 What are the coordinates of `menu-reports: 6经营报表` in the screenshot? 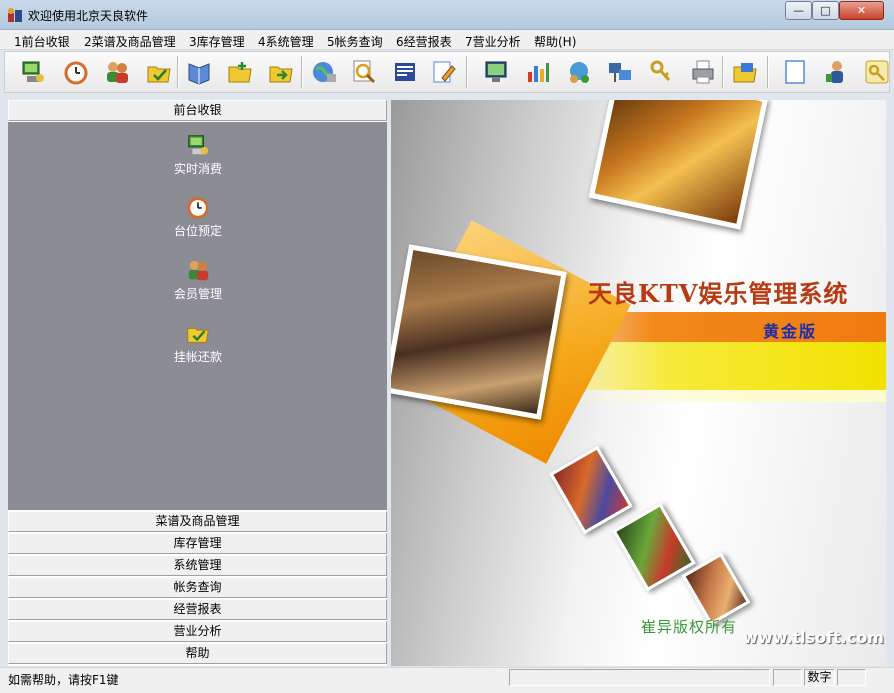 It's located at (424, 41).